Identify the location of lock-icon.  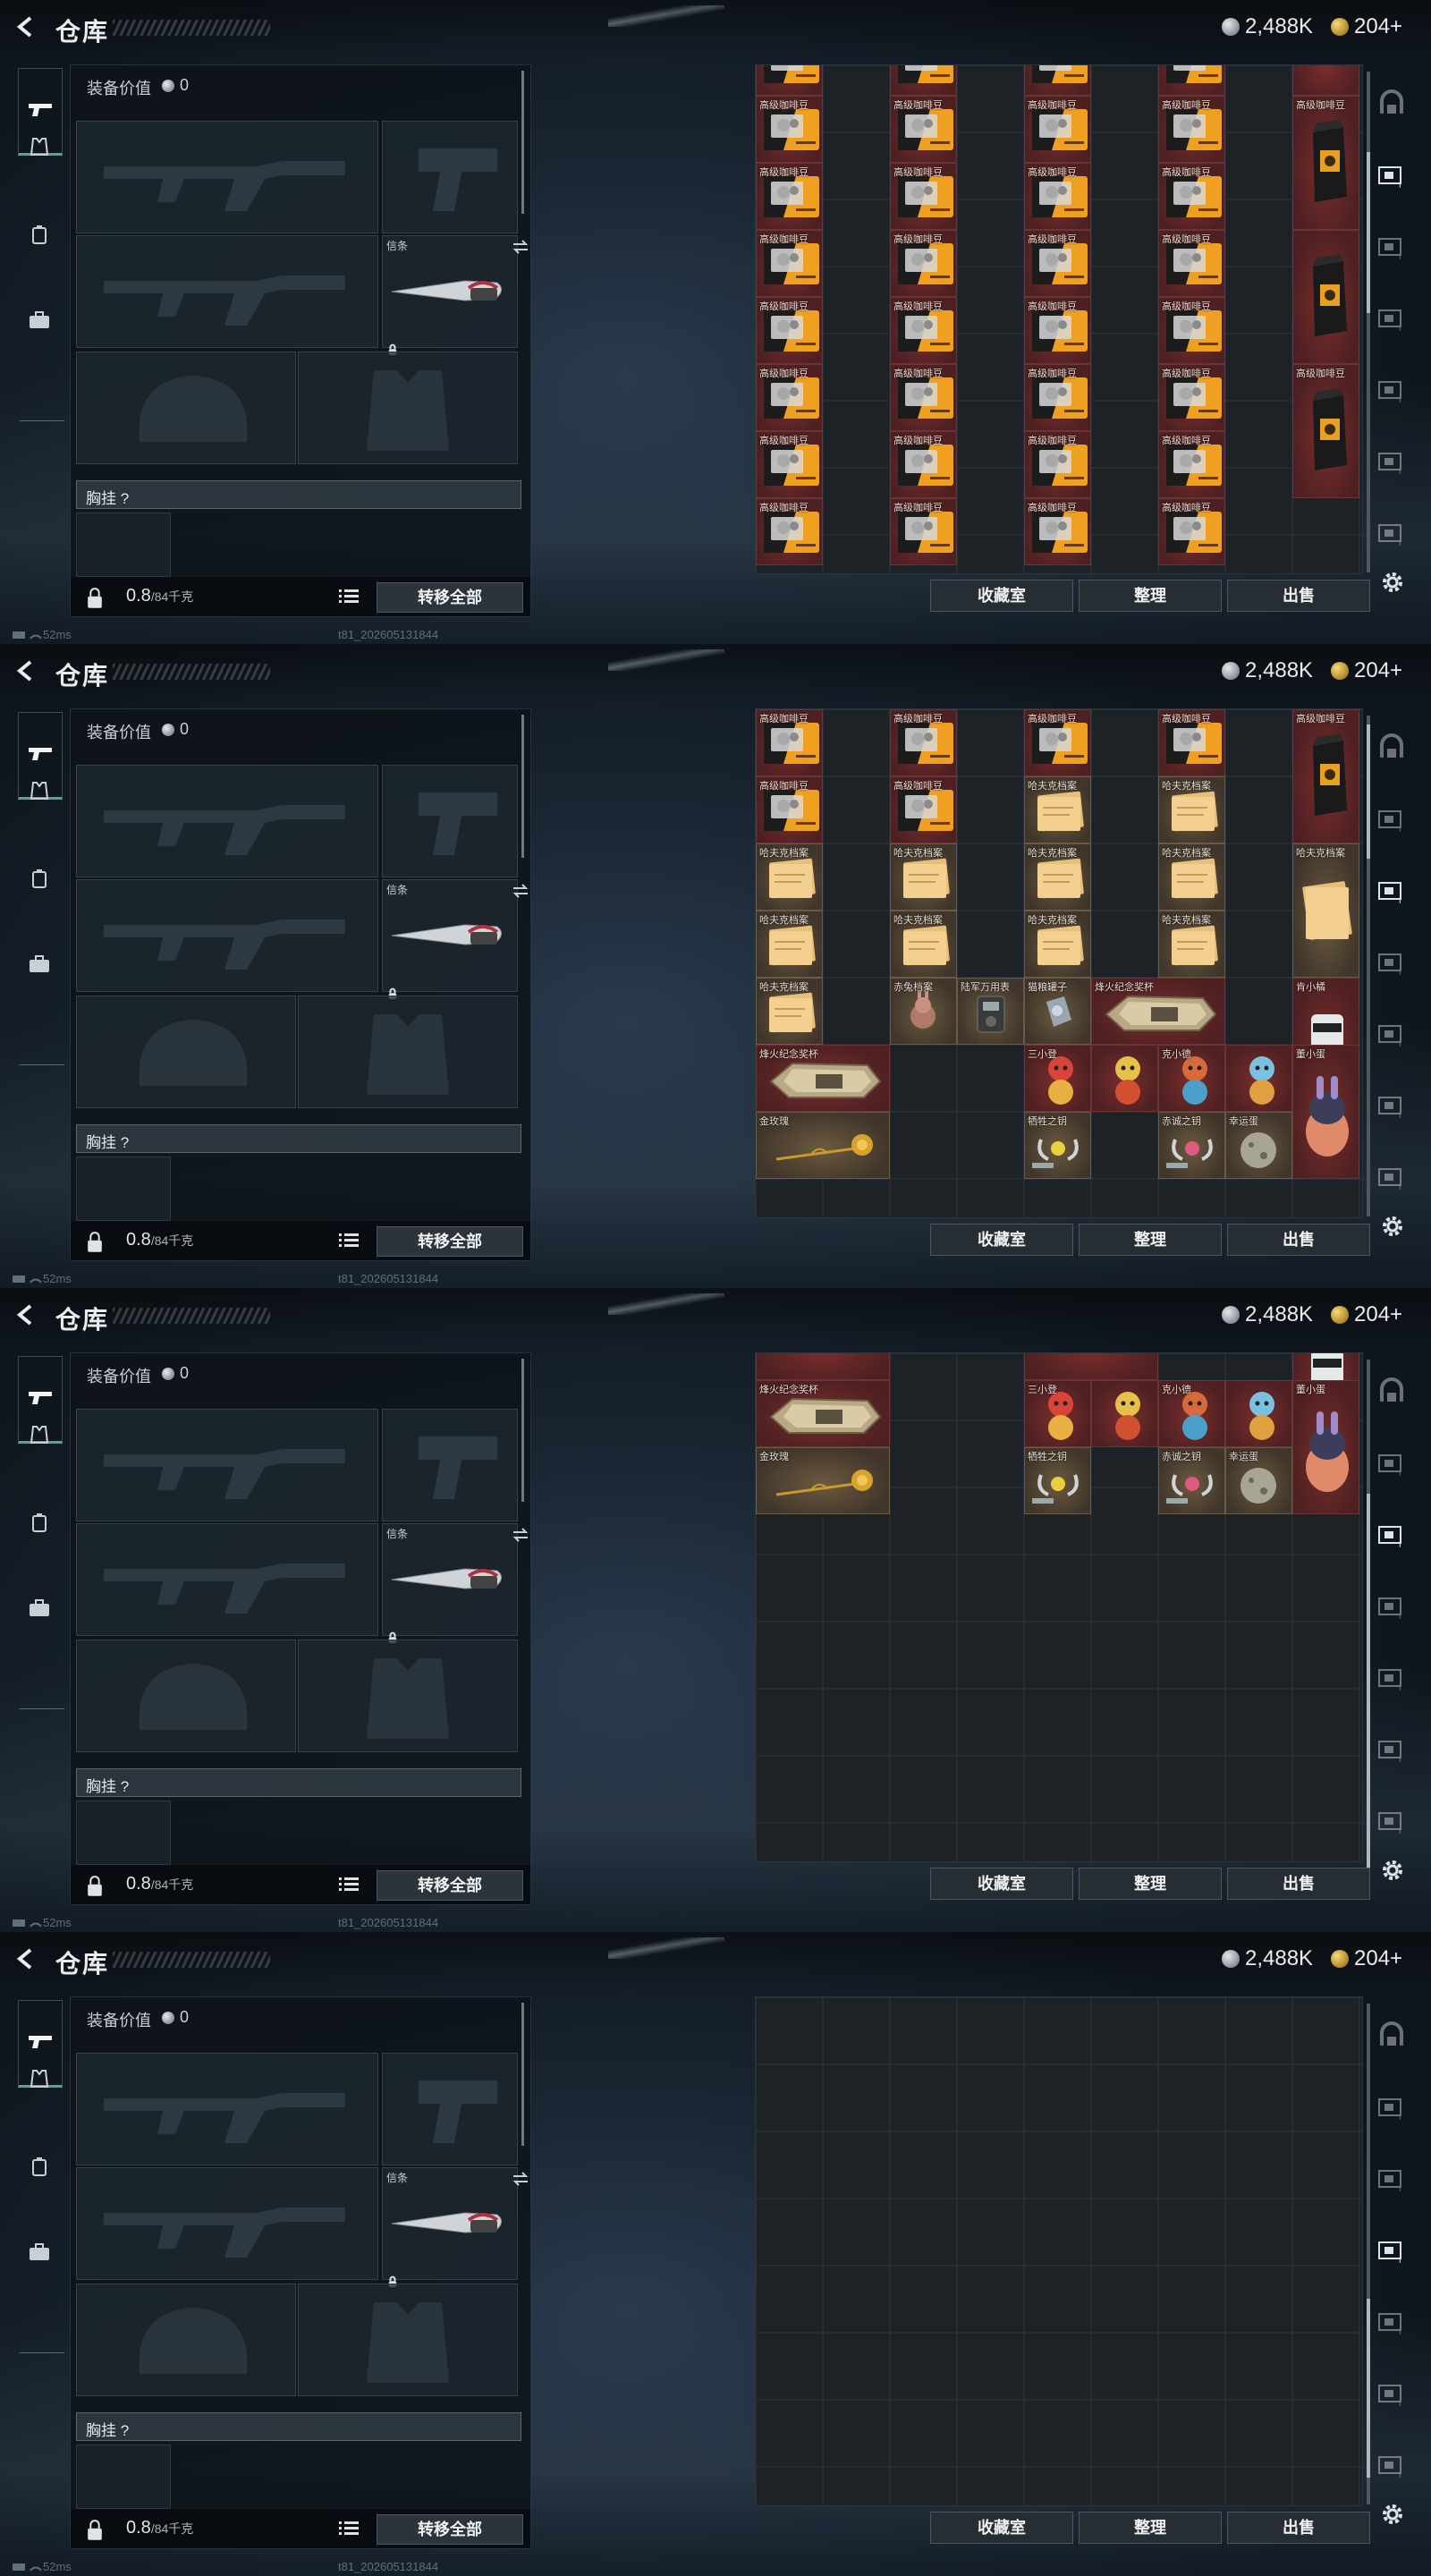
(95, 1888).